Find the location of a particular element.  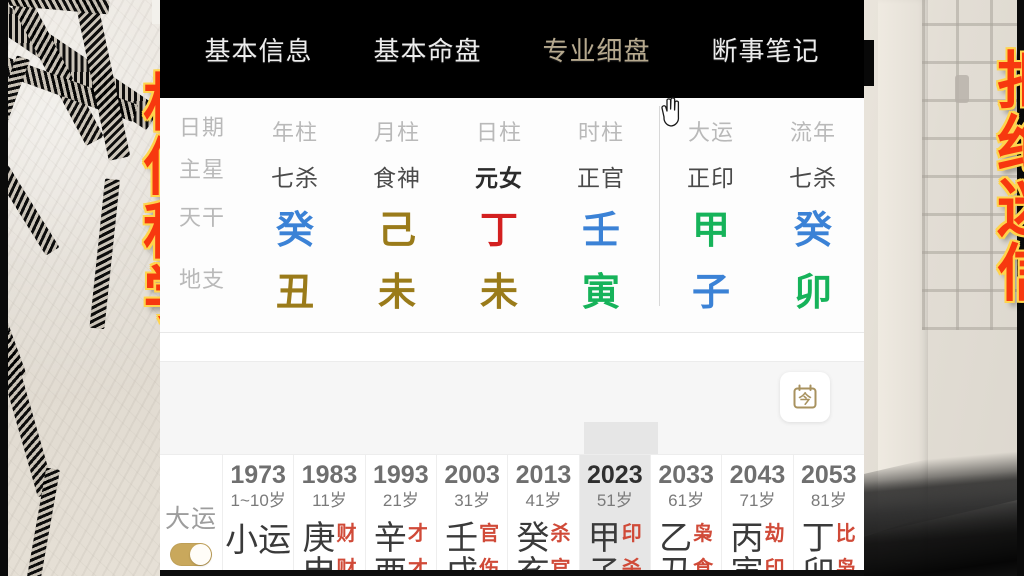

timeline-stem-line: 丙 劫 is located at coordinates (757, 537).